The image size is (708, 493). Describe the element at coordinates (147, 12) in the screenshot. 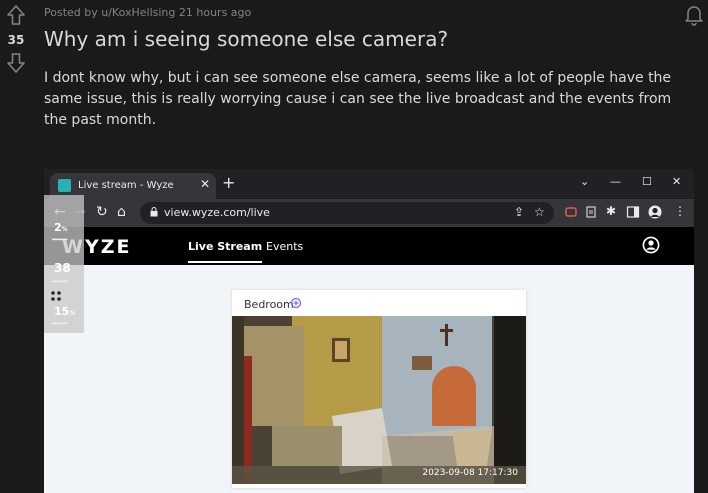

I see `post-meta: Posted by u/KoxHellsing 21 hours ago` at that location.